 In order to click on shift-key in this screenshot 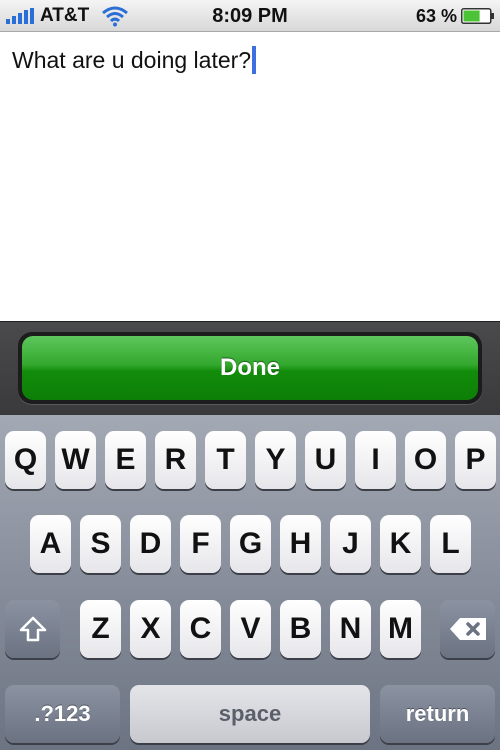, I will do `click(32, 629)`.